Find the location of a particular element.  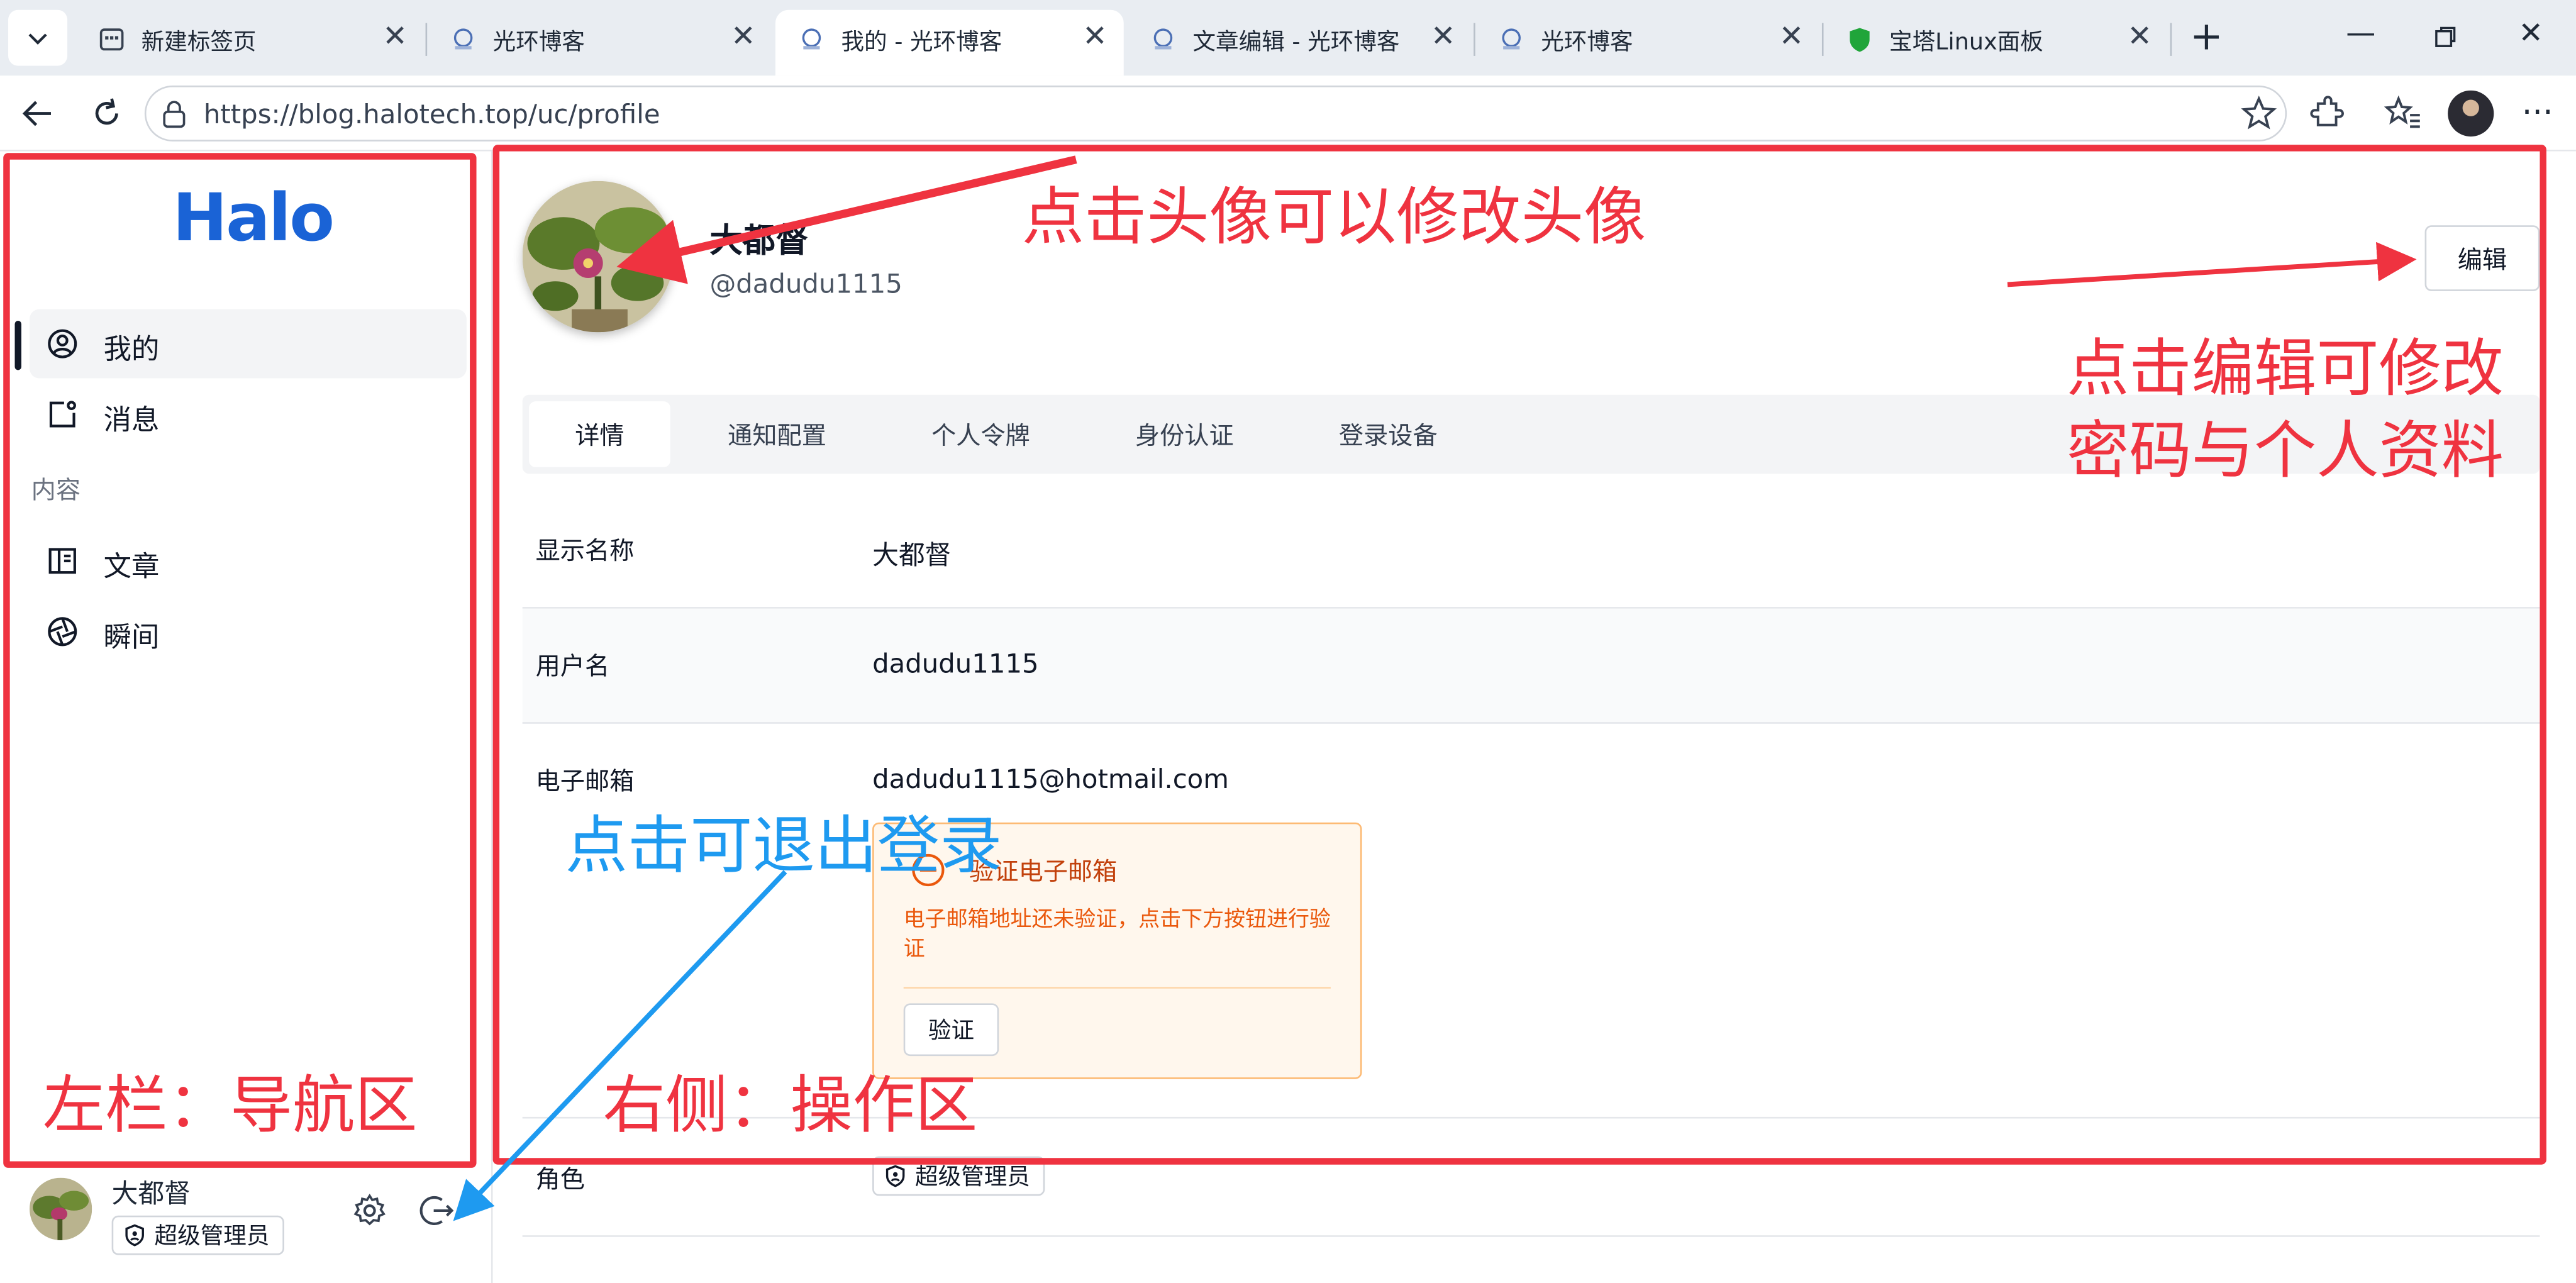

annotation-right-label: 右侧：操作区 is located at coordinates (790, 1105).